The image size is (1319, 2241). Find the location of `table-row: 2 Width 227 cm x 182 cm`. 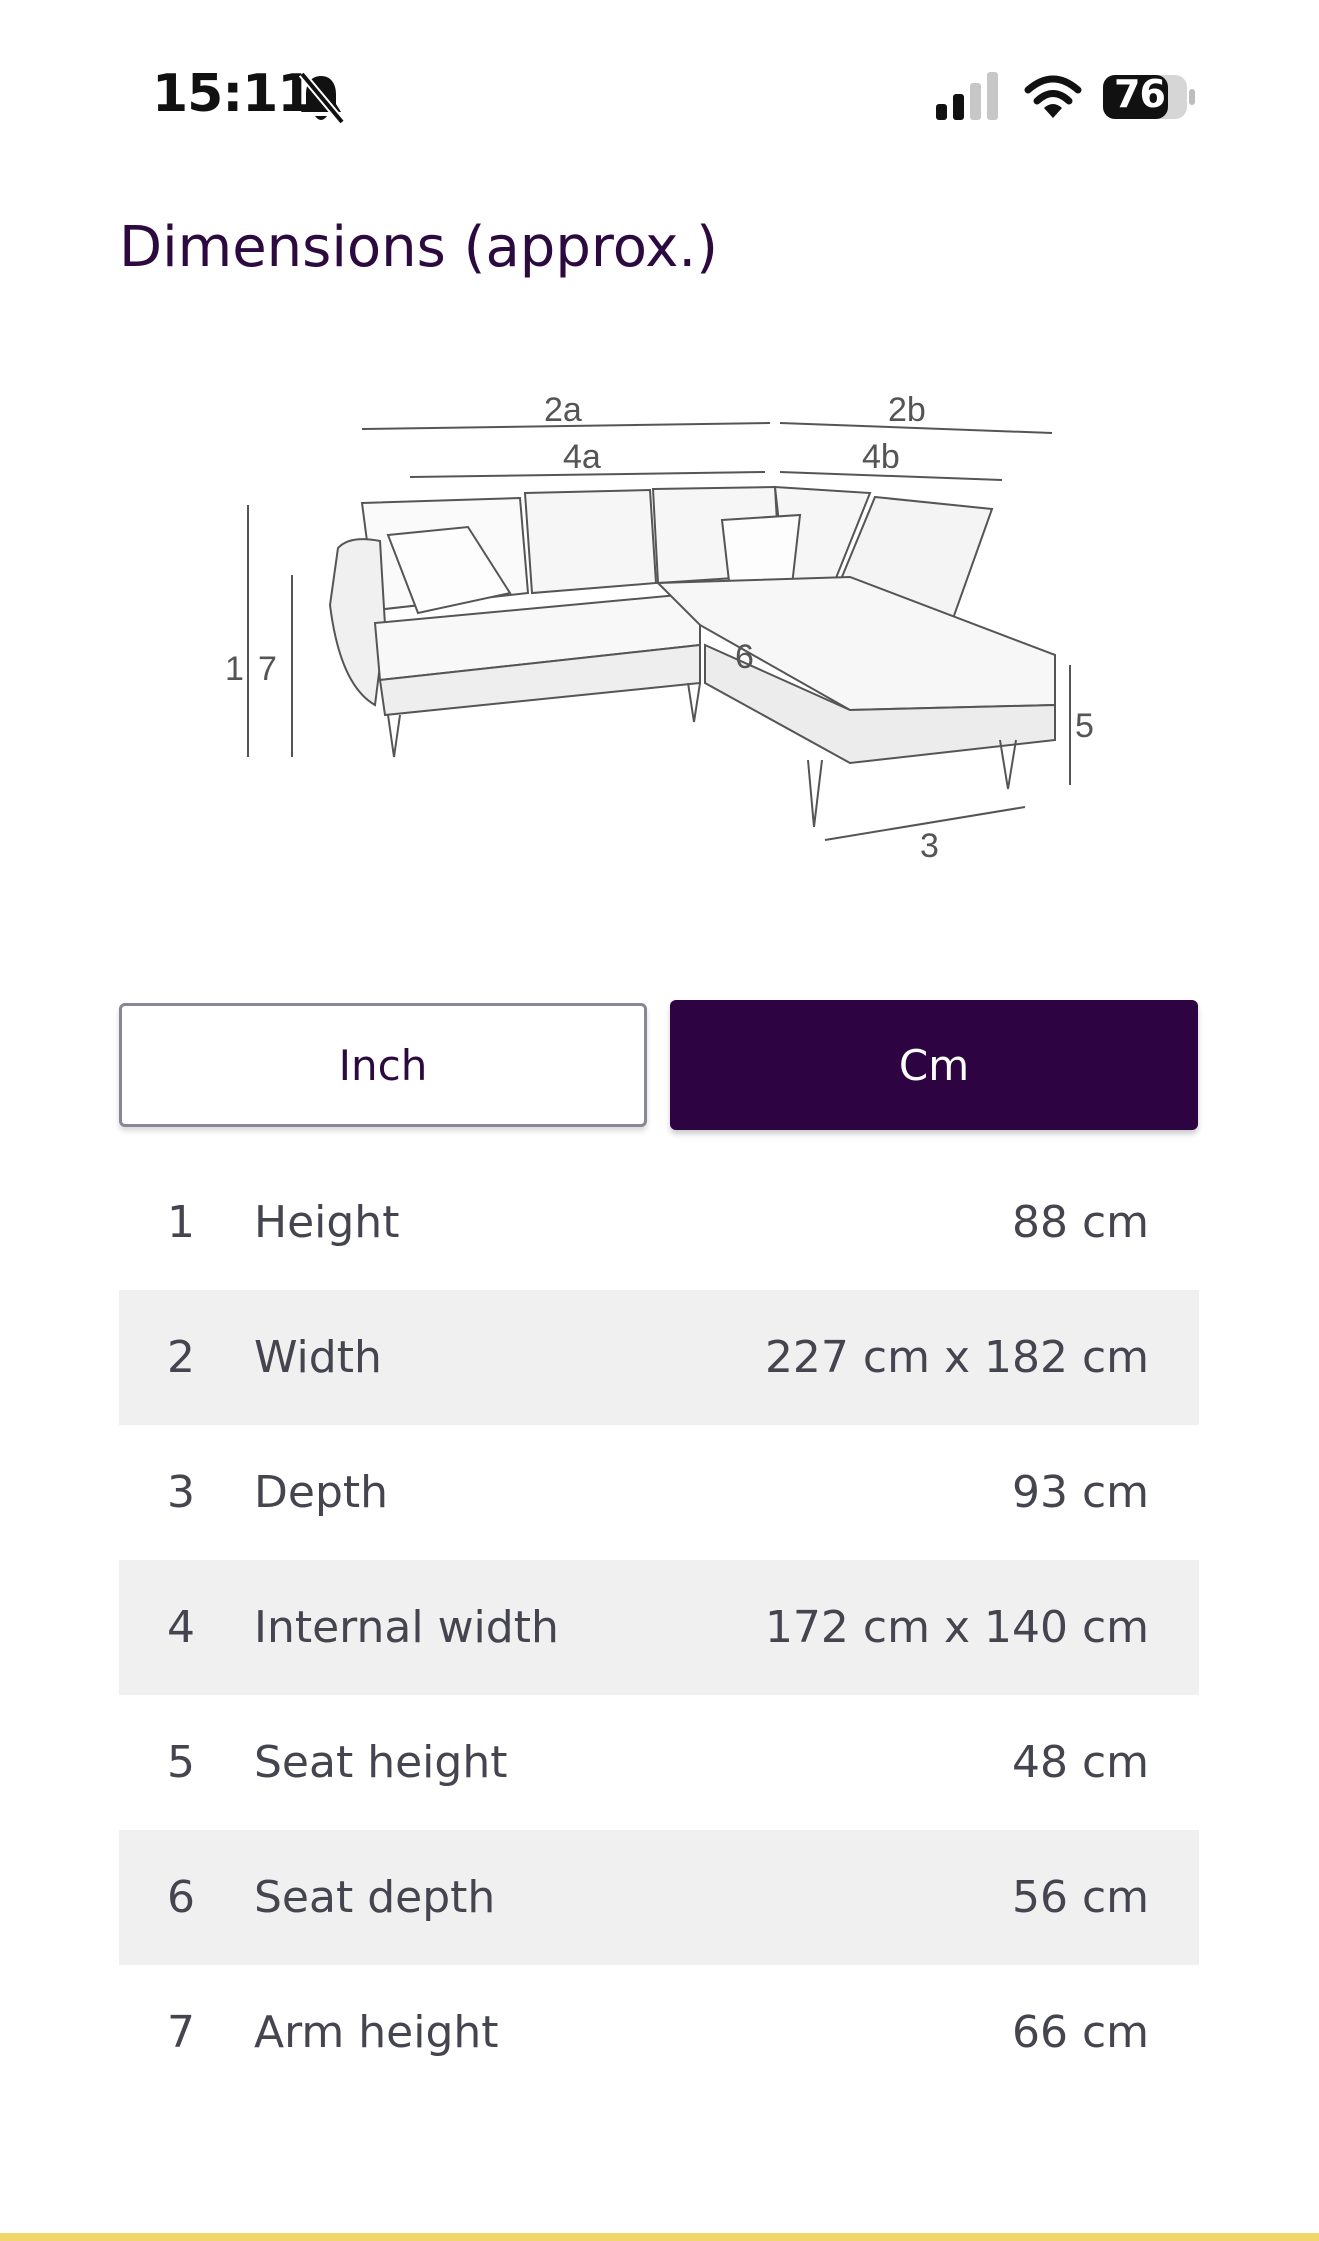

table-row: 2 Width 227 cm x 182 cm is located at coordinates (659, 1357).